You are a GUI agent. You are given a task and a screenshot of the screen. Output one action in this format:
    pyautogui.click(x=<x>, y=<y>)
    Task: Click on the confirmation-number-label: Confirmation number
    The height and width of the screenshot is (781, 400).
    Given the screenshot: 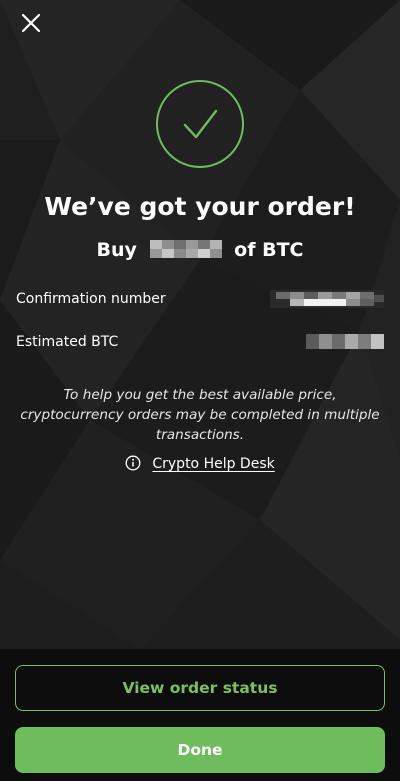 What is the action you would take?
    pyautogui.click(x=91, y=299)
    